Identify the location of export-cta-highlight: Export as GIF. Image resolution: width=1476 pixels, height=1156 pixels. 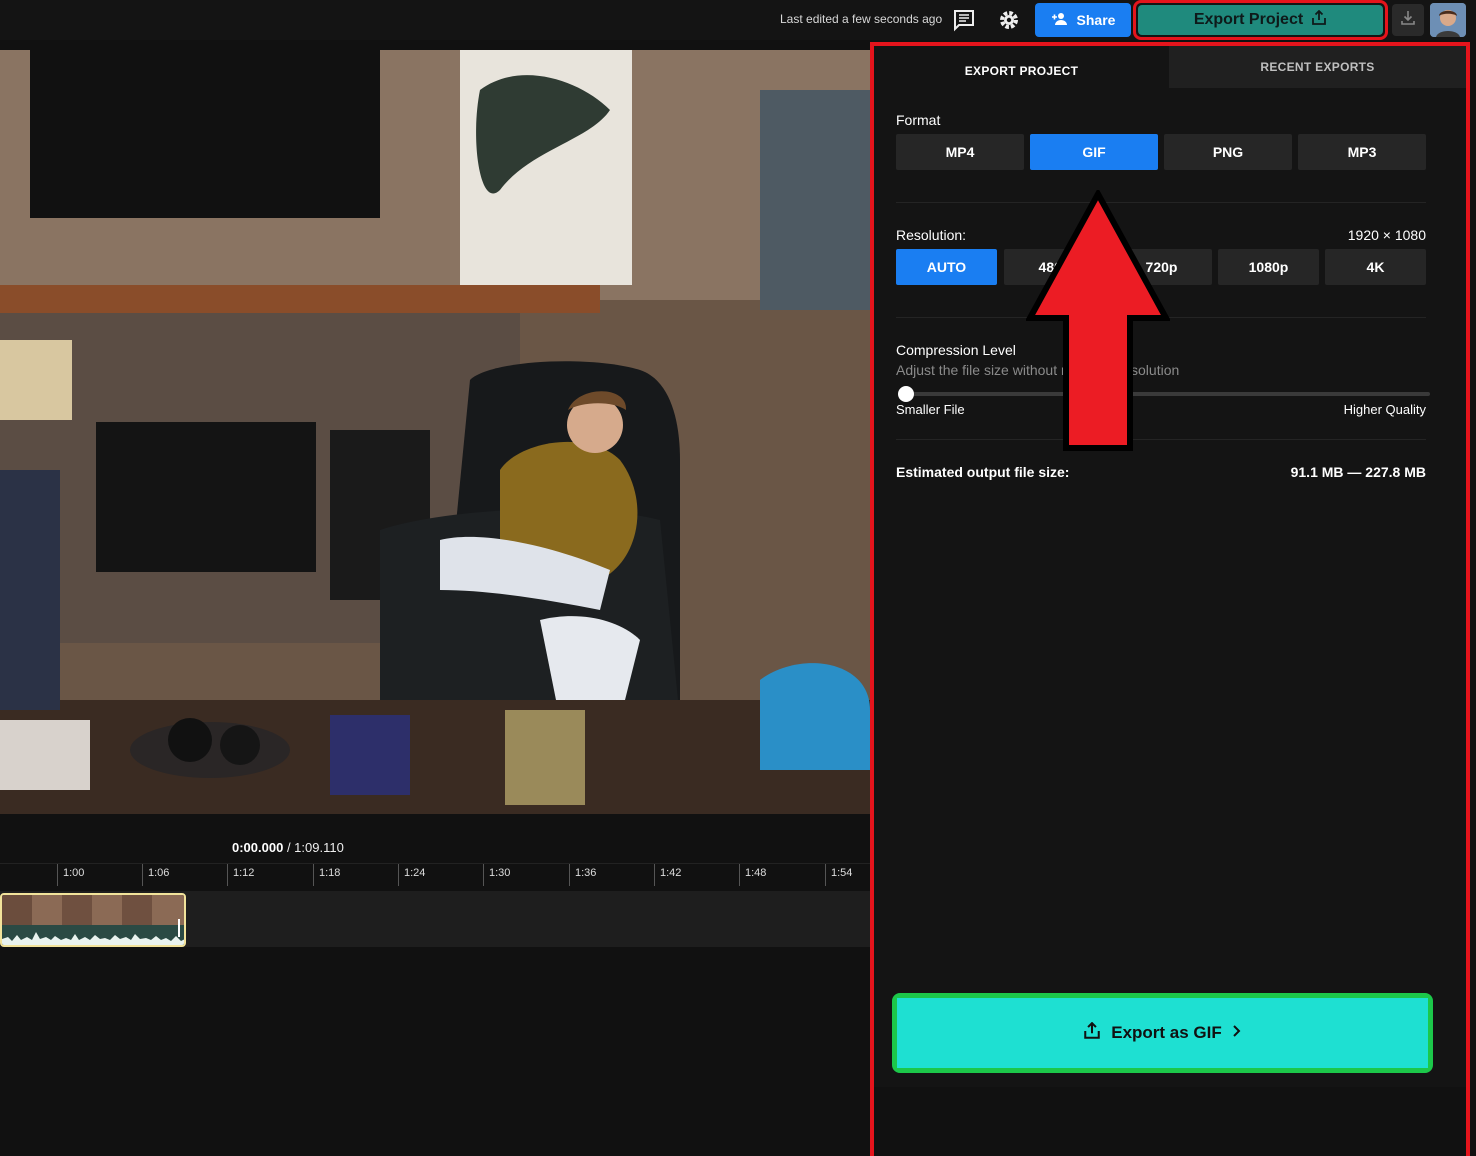
(1162, 1033).